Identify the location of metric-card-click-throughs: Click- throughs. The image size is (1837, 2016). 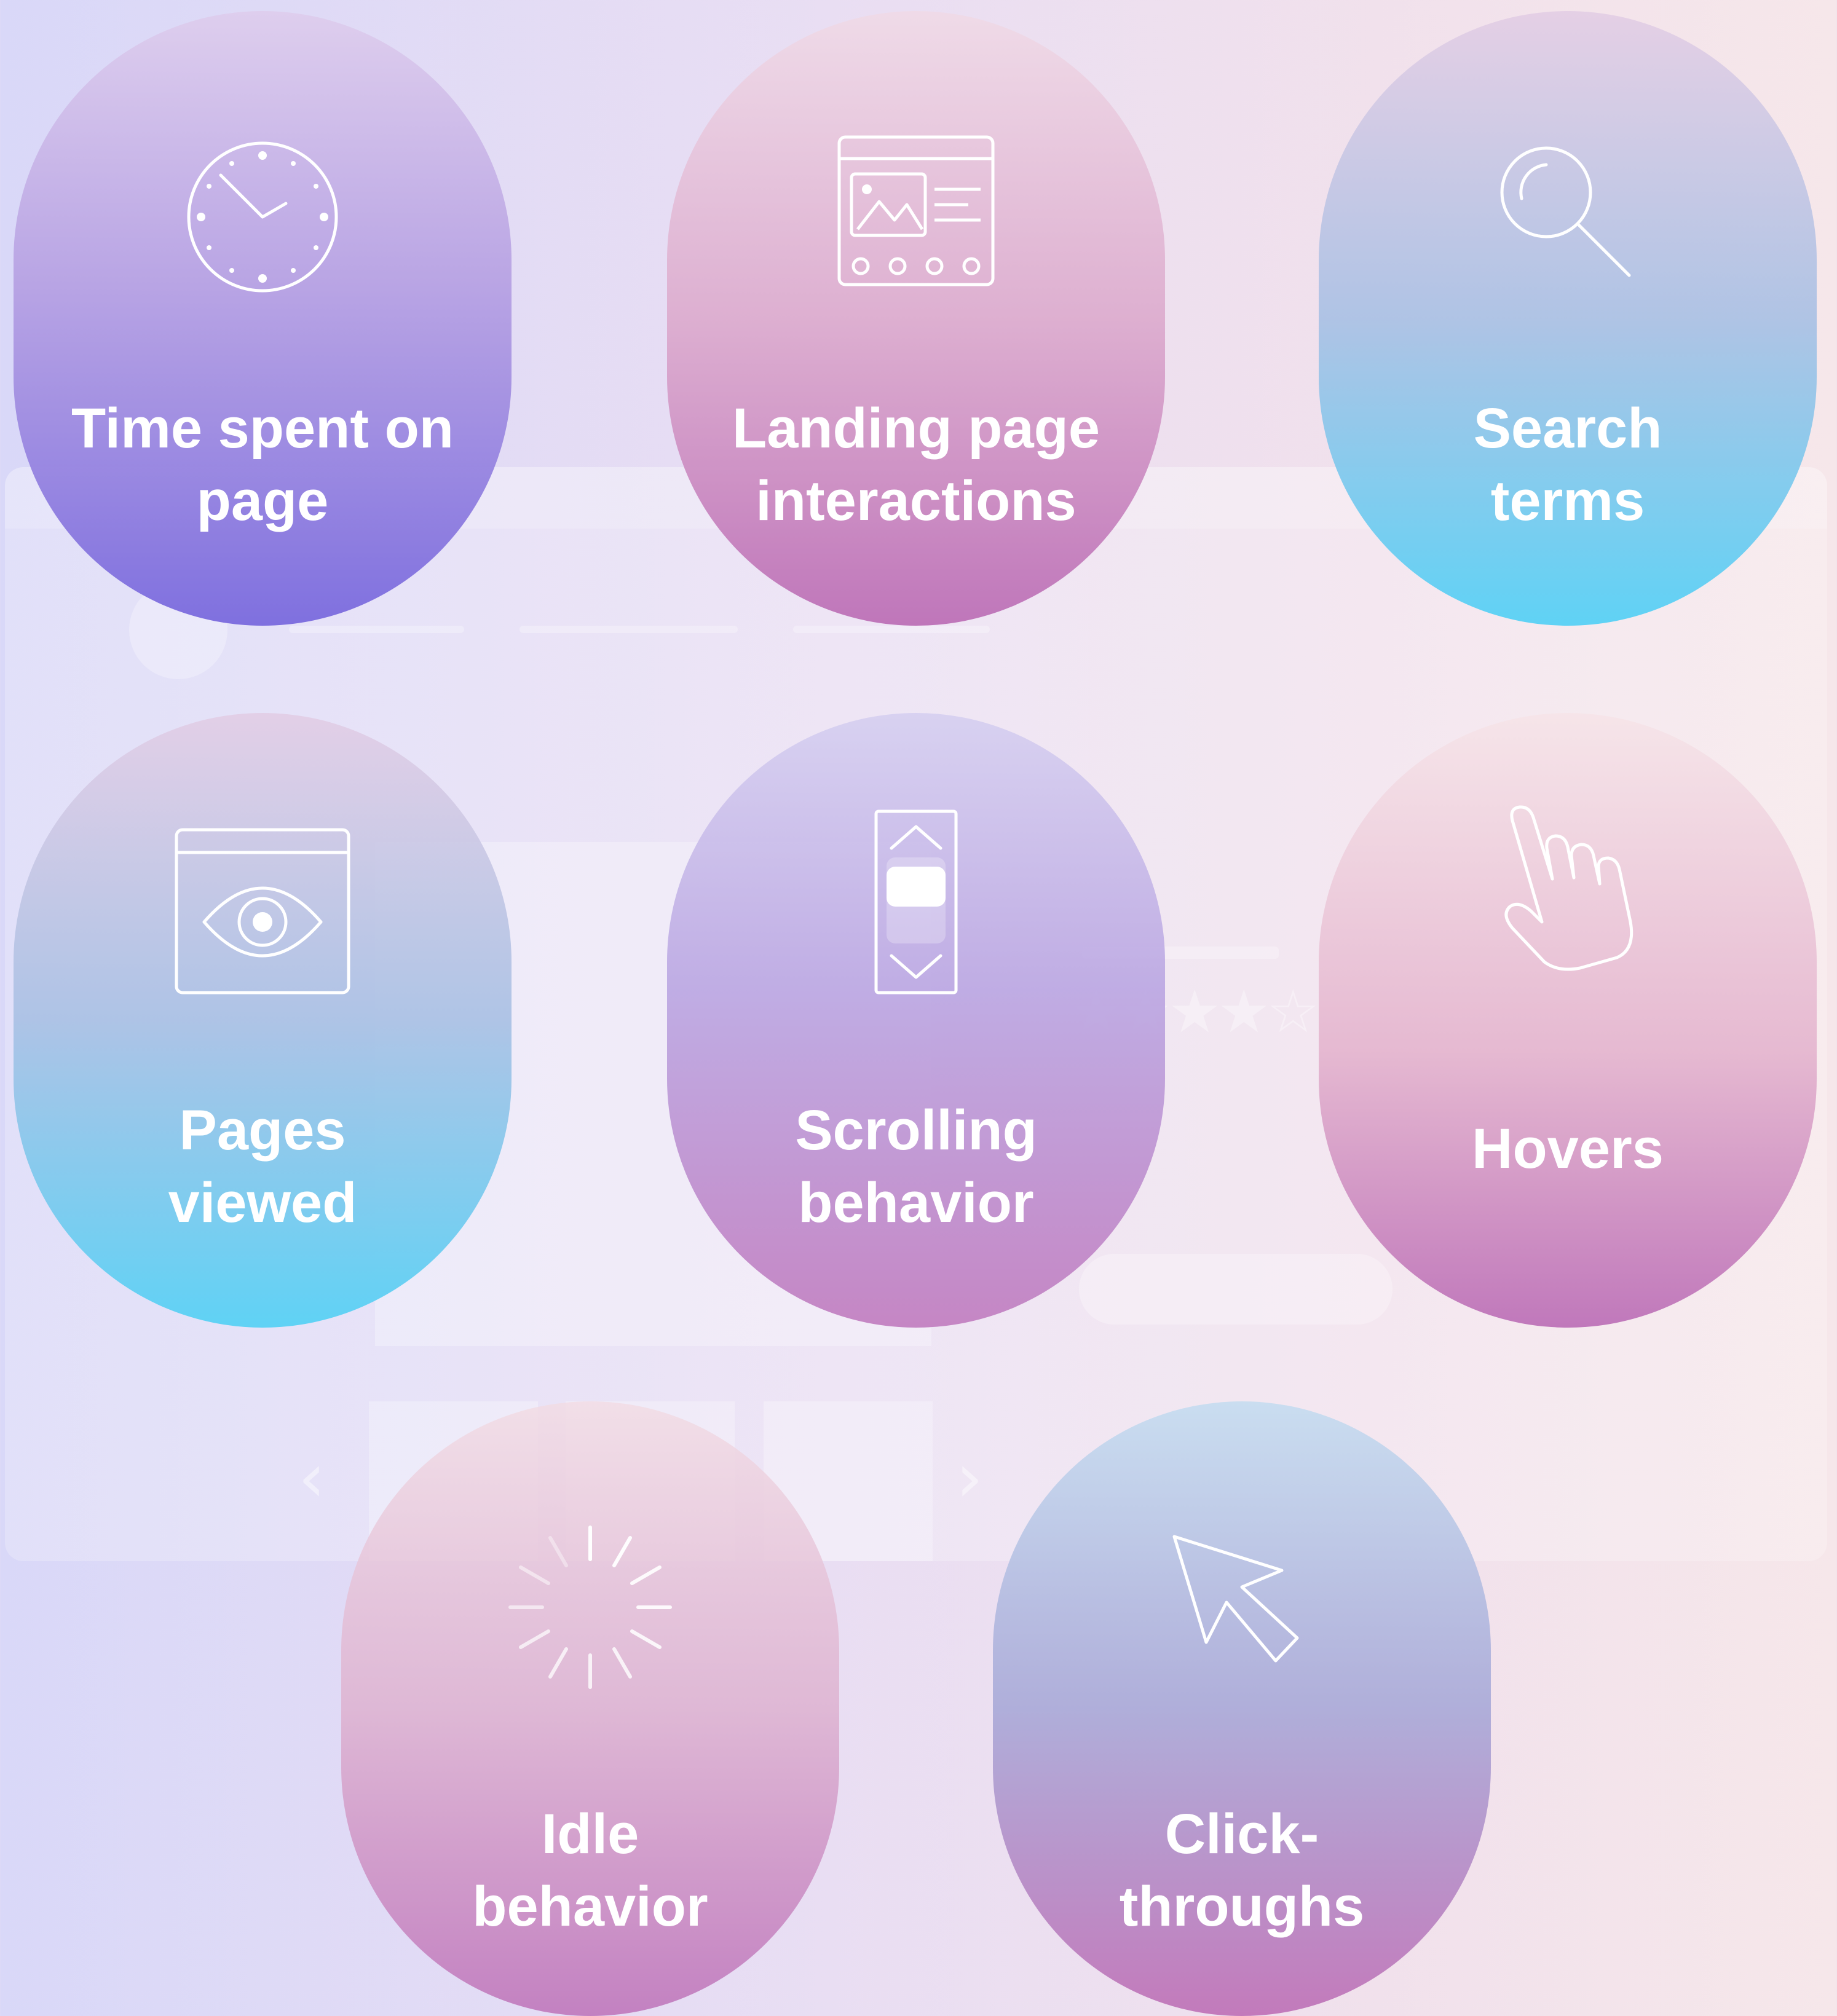
(1242, 1708).